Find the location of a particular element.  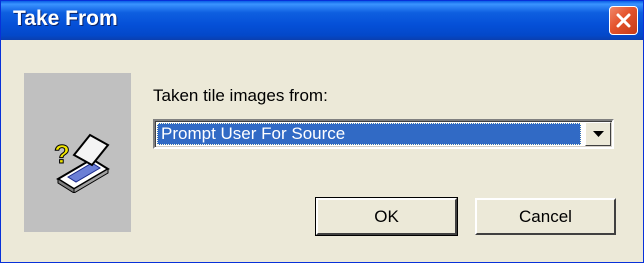

cancel-button: Cancel is located at coordinates (545, 216).